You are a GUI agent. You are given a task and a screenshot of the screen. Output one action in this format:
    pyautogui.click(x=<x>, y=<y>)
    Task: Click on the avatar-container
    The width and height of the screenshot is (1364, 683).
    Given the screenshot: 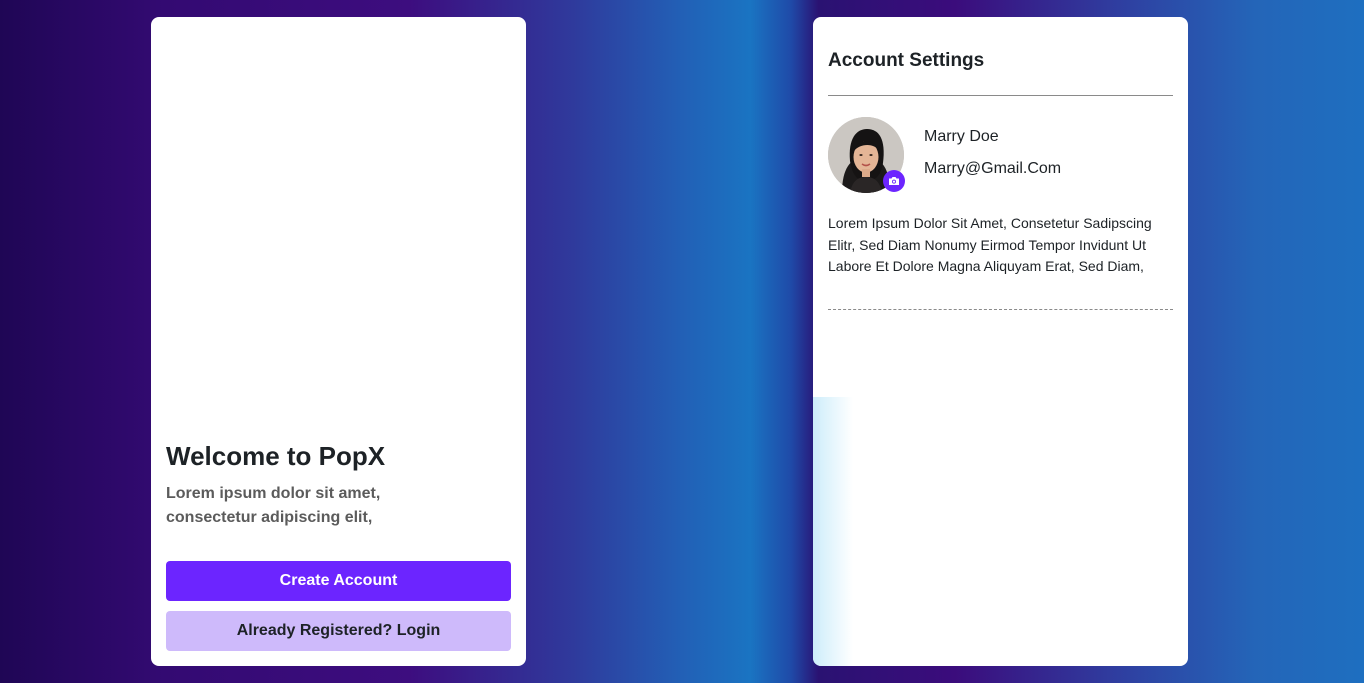 What is the action you would take?
    pyautogui.click(x=867, y=156)
    